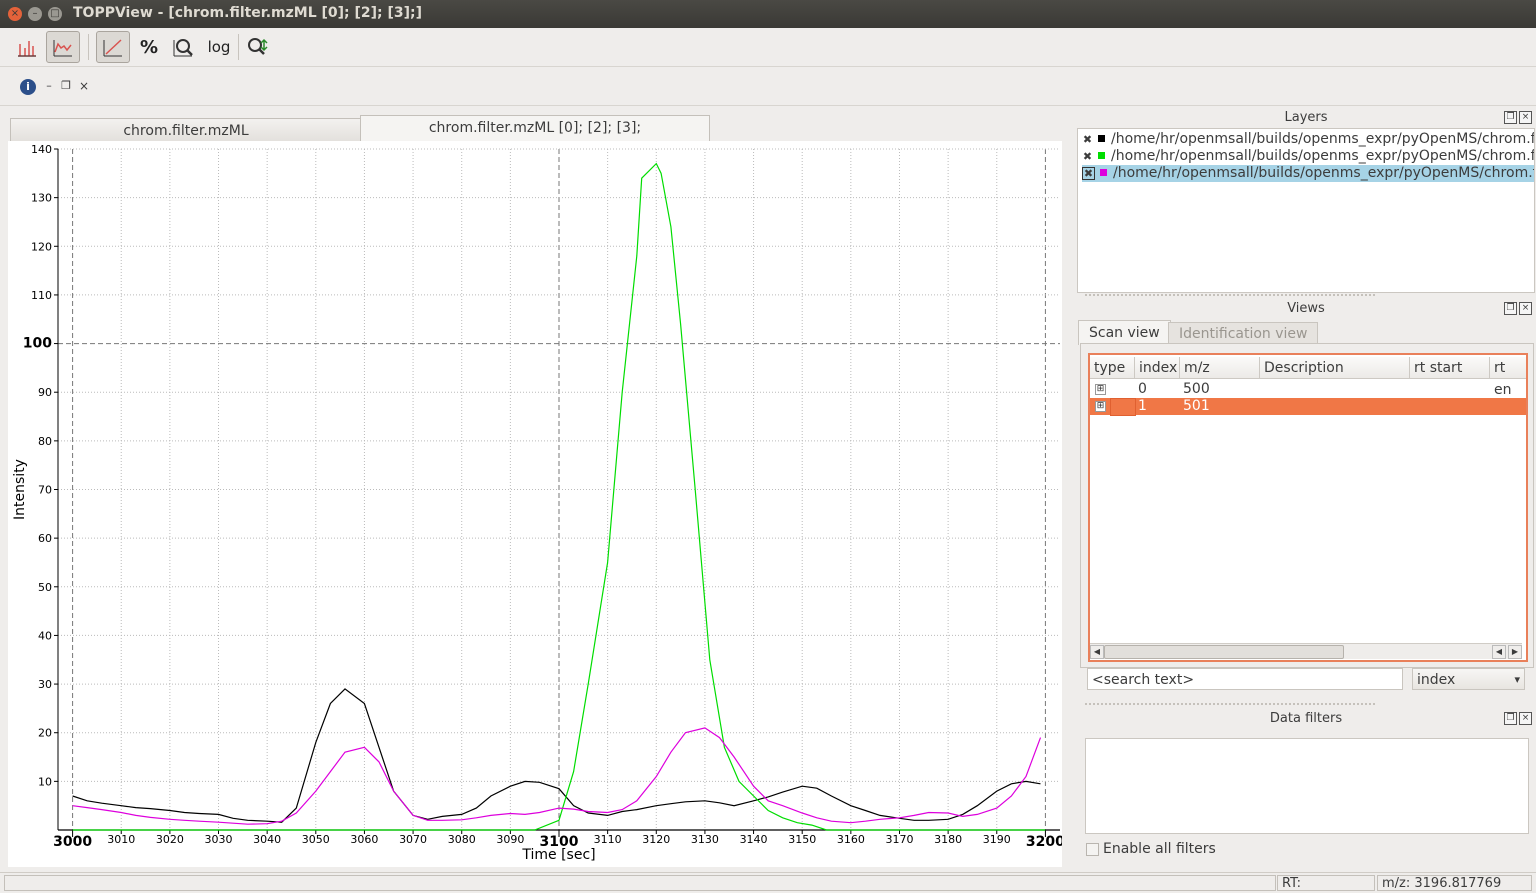 The width and height of the screenshot is (1536, 893). Describe the element at coordinates (27, 47) in the screenshot. I see `bar-spectrum-button` at that location.